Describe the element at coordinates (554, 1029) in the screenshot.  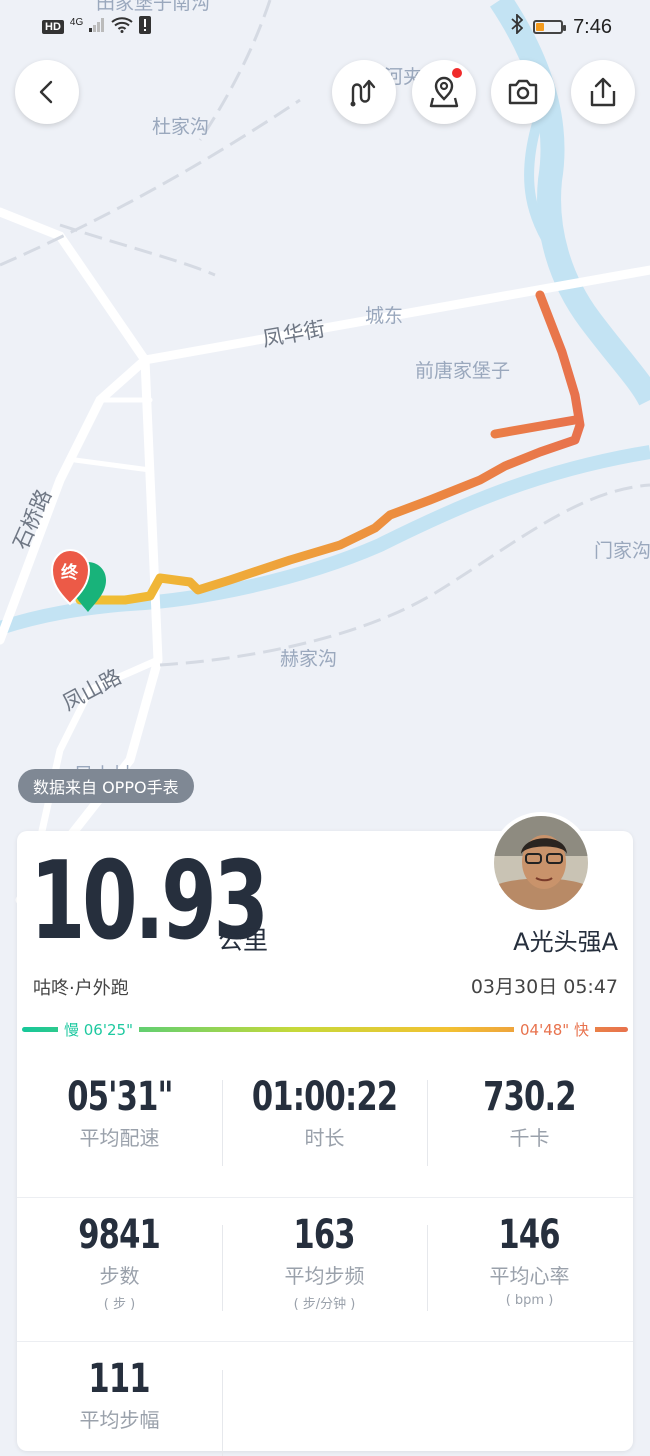
I see `pace-fast-label: 04'48" 快` at that location.